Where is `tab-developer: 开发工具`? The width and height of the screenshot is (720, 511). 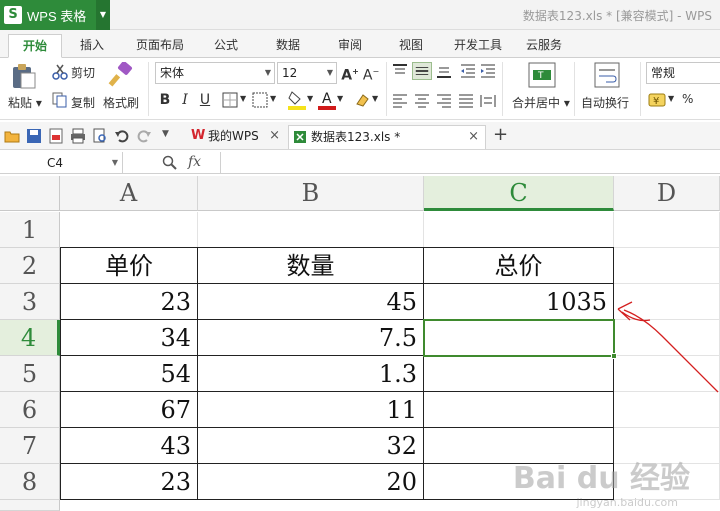 tab-developer: 开发工具 is located at coordinates (478, 46).